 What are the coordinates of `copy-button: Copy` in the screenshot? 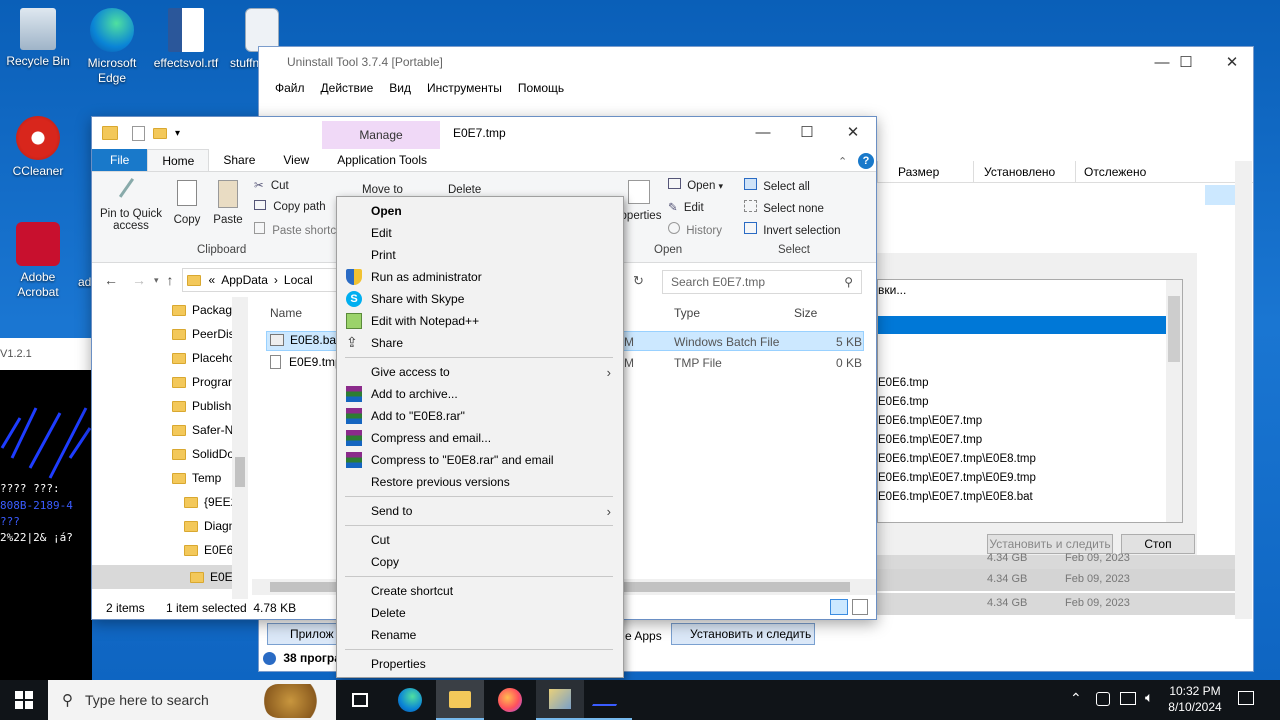 It's located at (187, 203).